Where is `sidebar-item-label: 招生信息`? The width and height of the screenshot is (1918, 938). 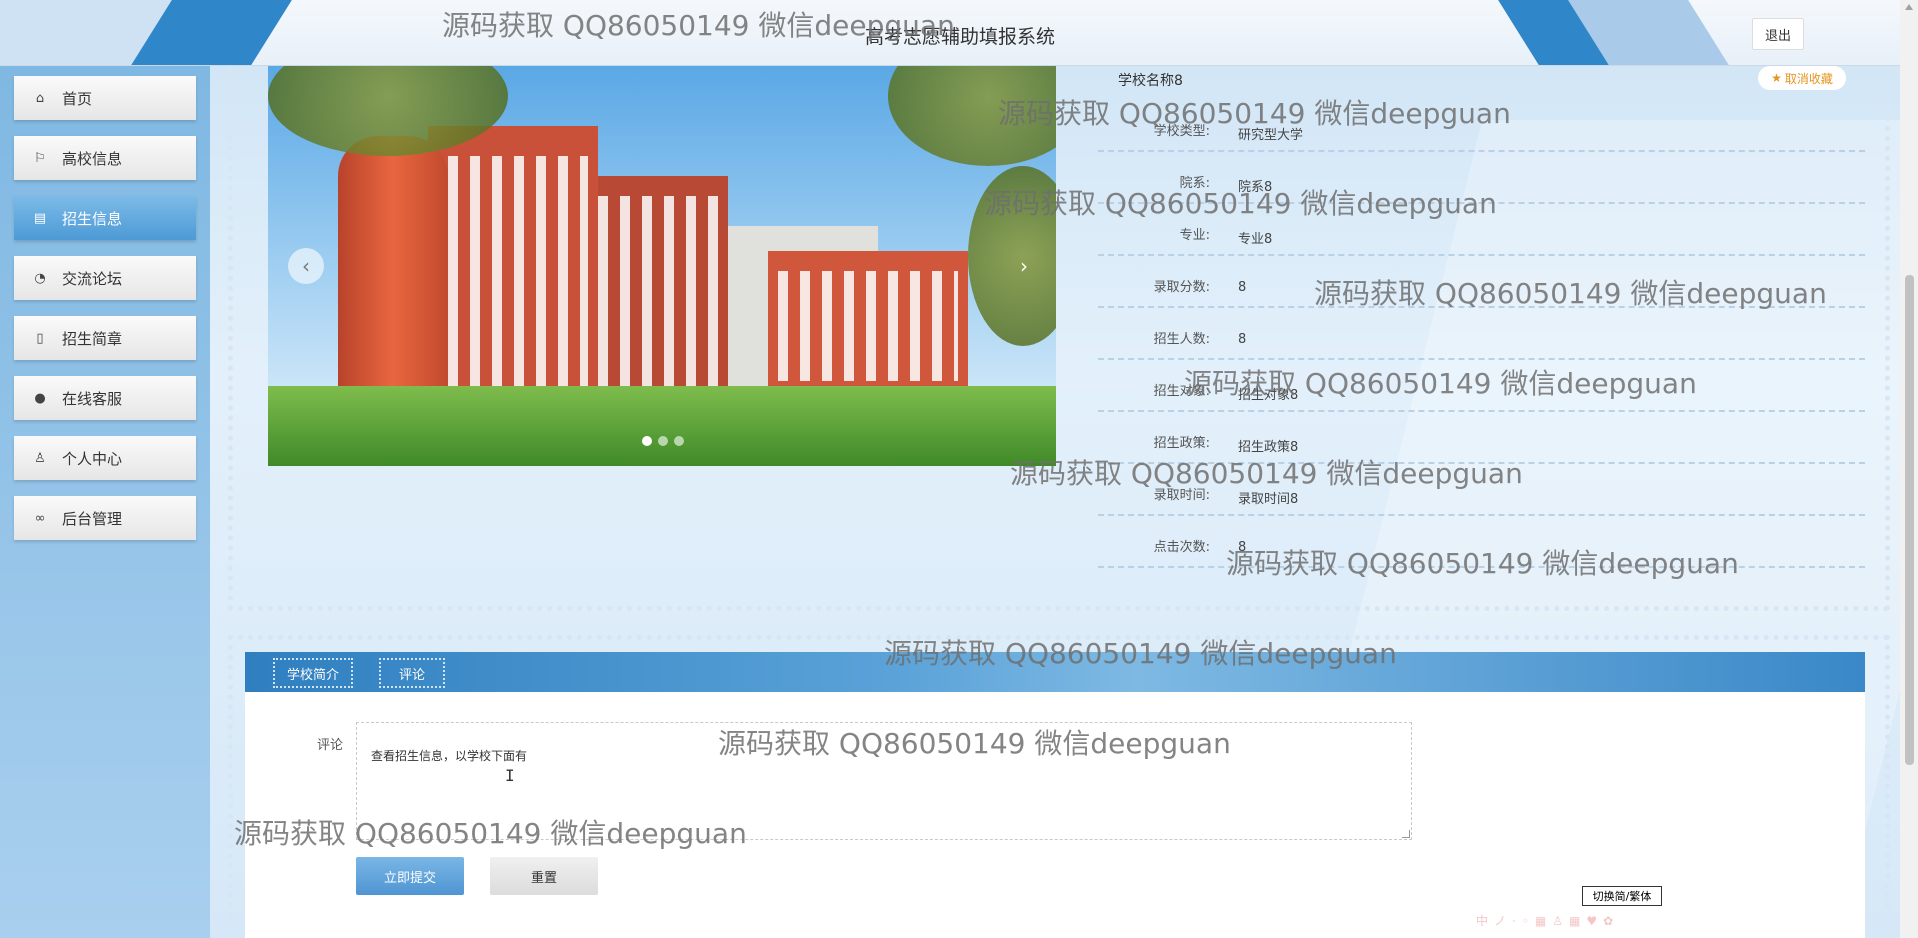 sidebar-item-label: 招生信息 is located at coordinates (92, 218).